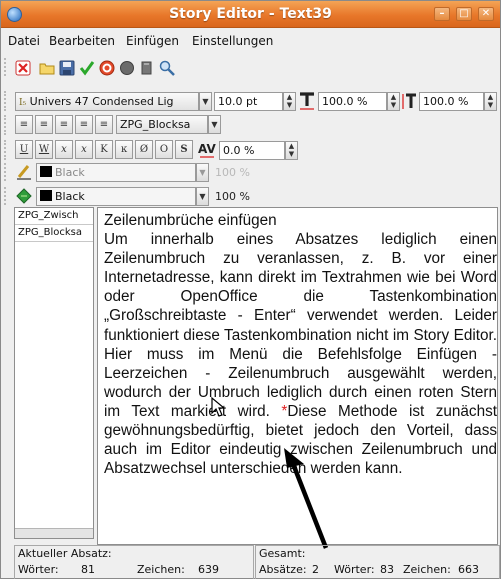 Image resolution: width=501 pixels, height=579 pixels. Describe the element at coordinates (152, 41) in the screenshot. I see `menu-einfuegen: Einfügen` at that location.